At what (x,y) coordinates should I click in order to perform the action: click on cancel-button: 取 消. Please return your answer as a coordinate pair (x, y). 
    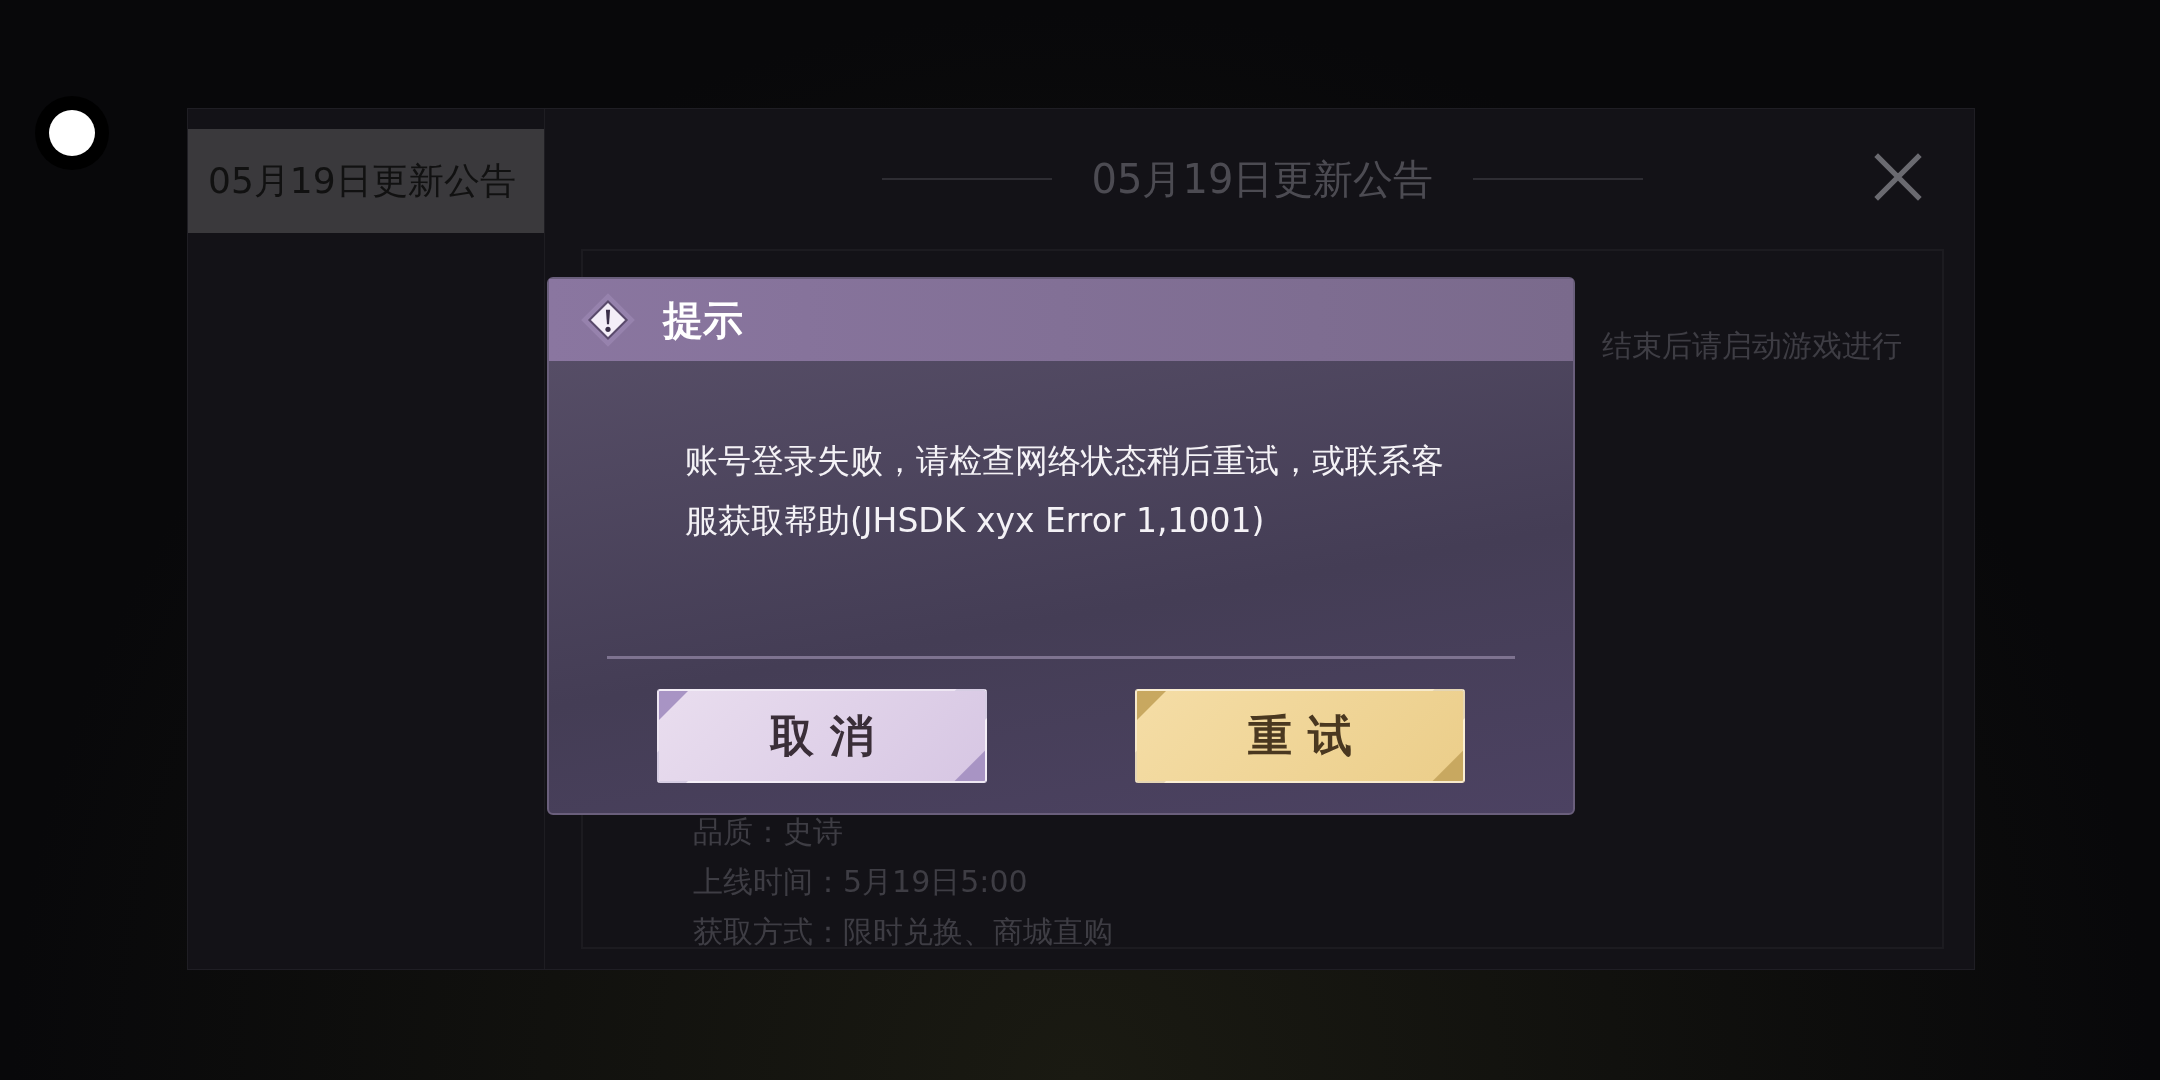
    Looking at the image, I should click on (822, 736).